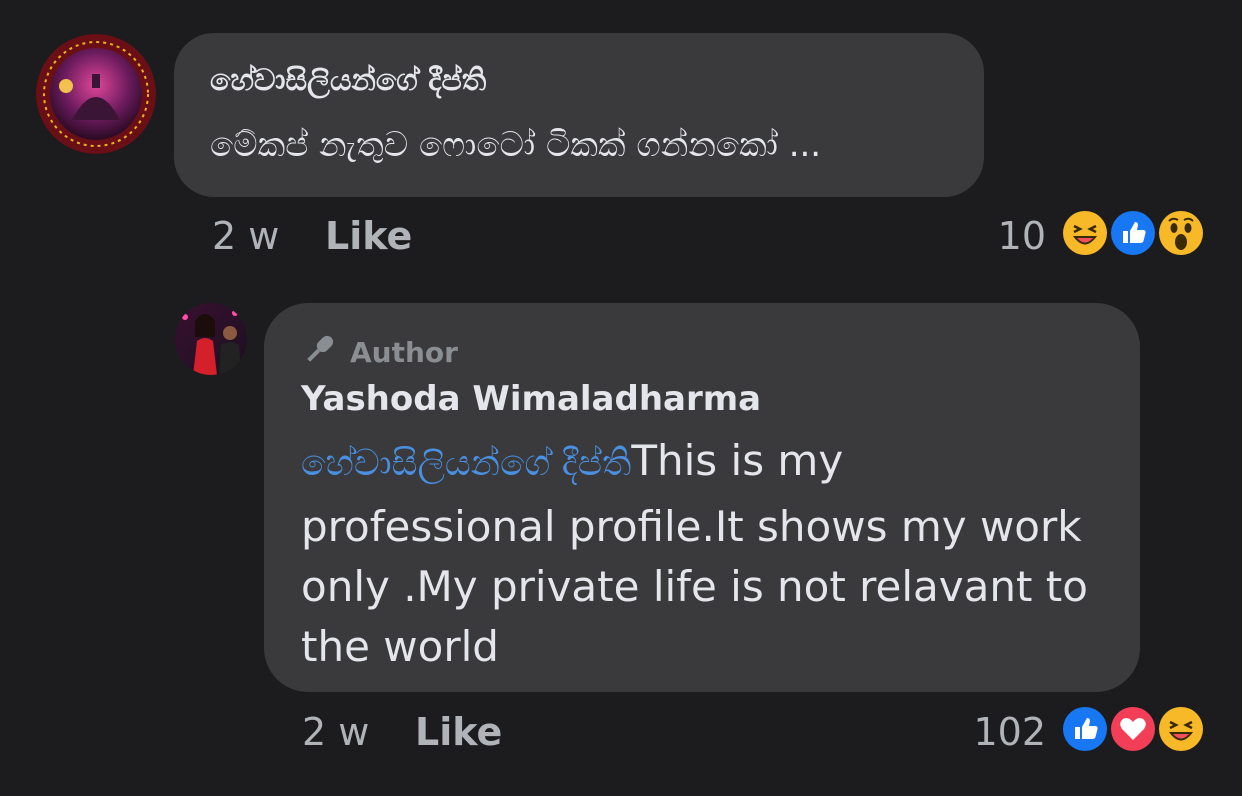  Describe the element at coordinates (211, 339) in the screenshot. I see `author-avatar` at that location.